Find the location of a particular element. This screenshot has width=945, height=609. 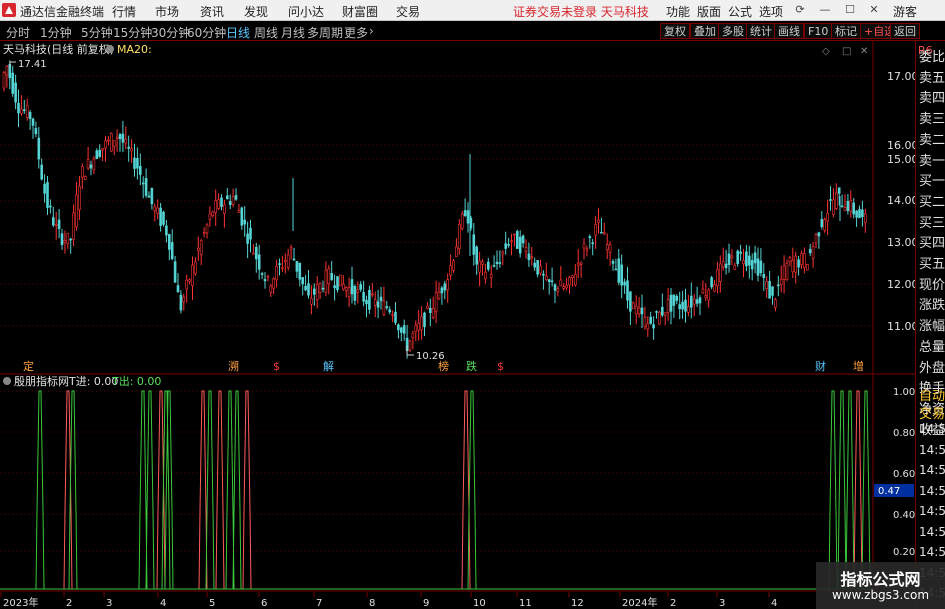

period-30min: 30分钟 is located at coordinates (170, 32).